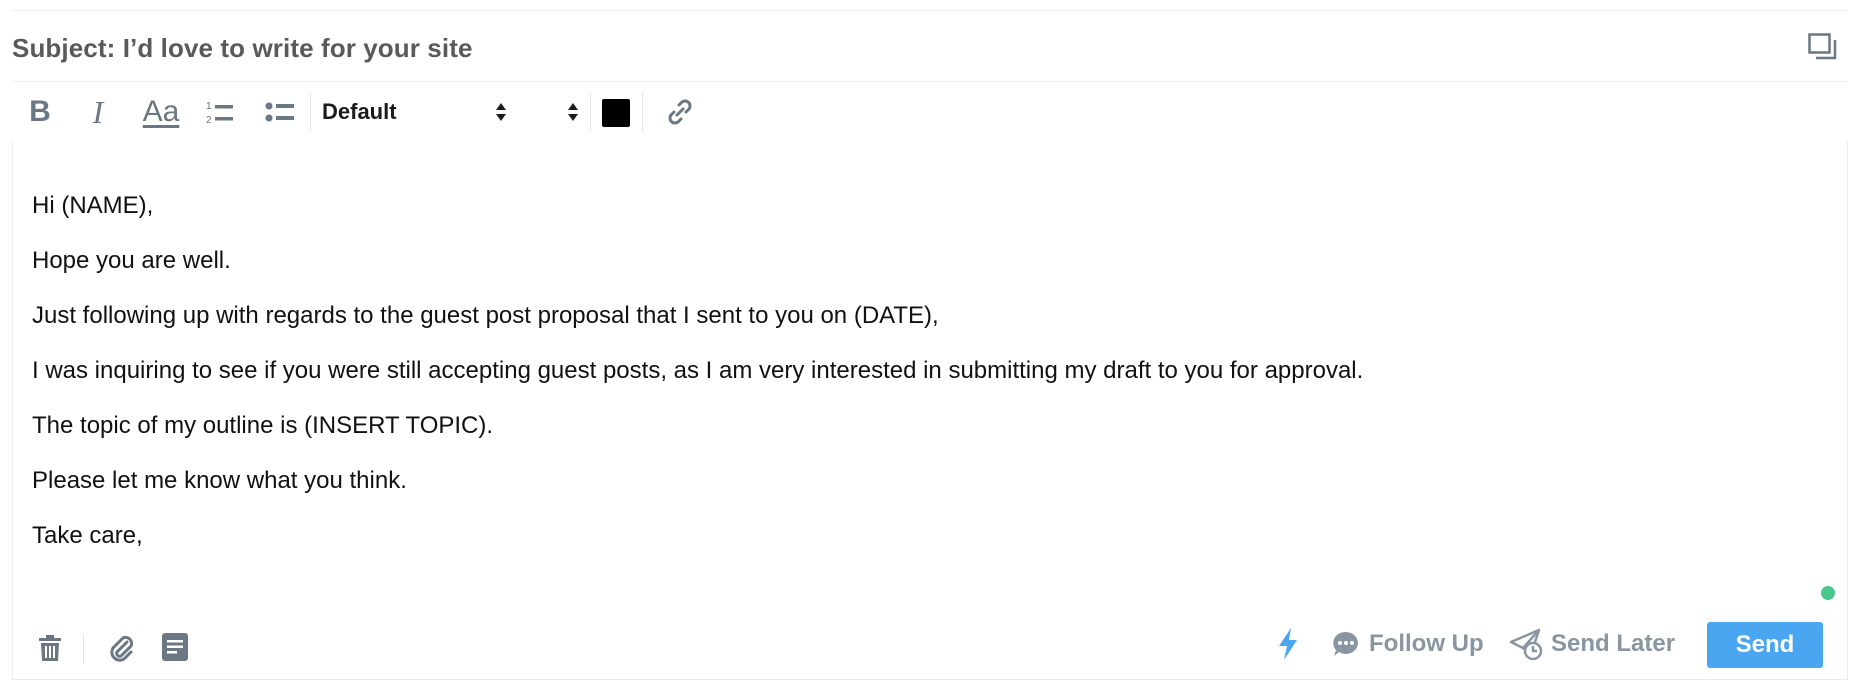 This screenshot has width=1860, height=698. What do you see at coordinates (680, 112) in the screenshot?
I see `link-icon` at bounding box center [680, 112].